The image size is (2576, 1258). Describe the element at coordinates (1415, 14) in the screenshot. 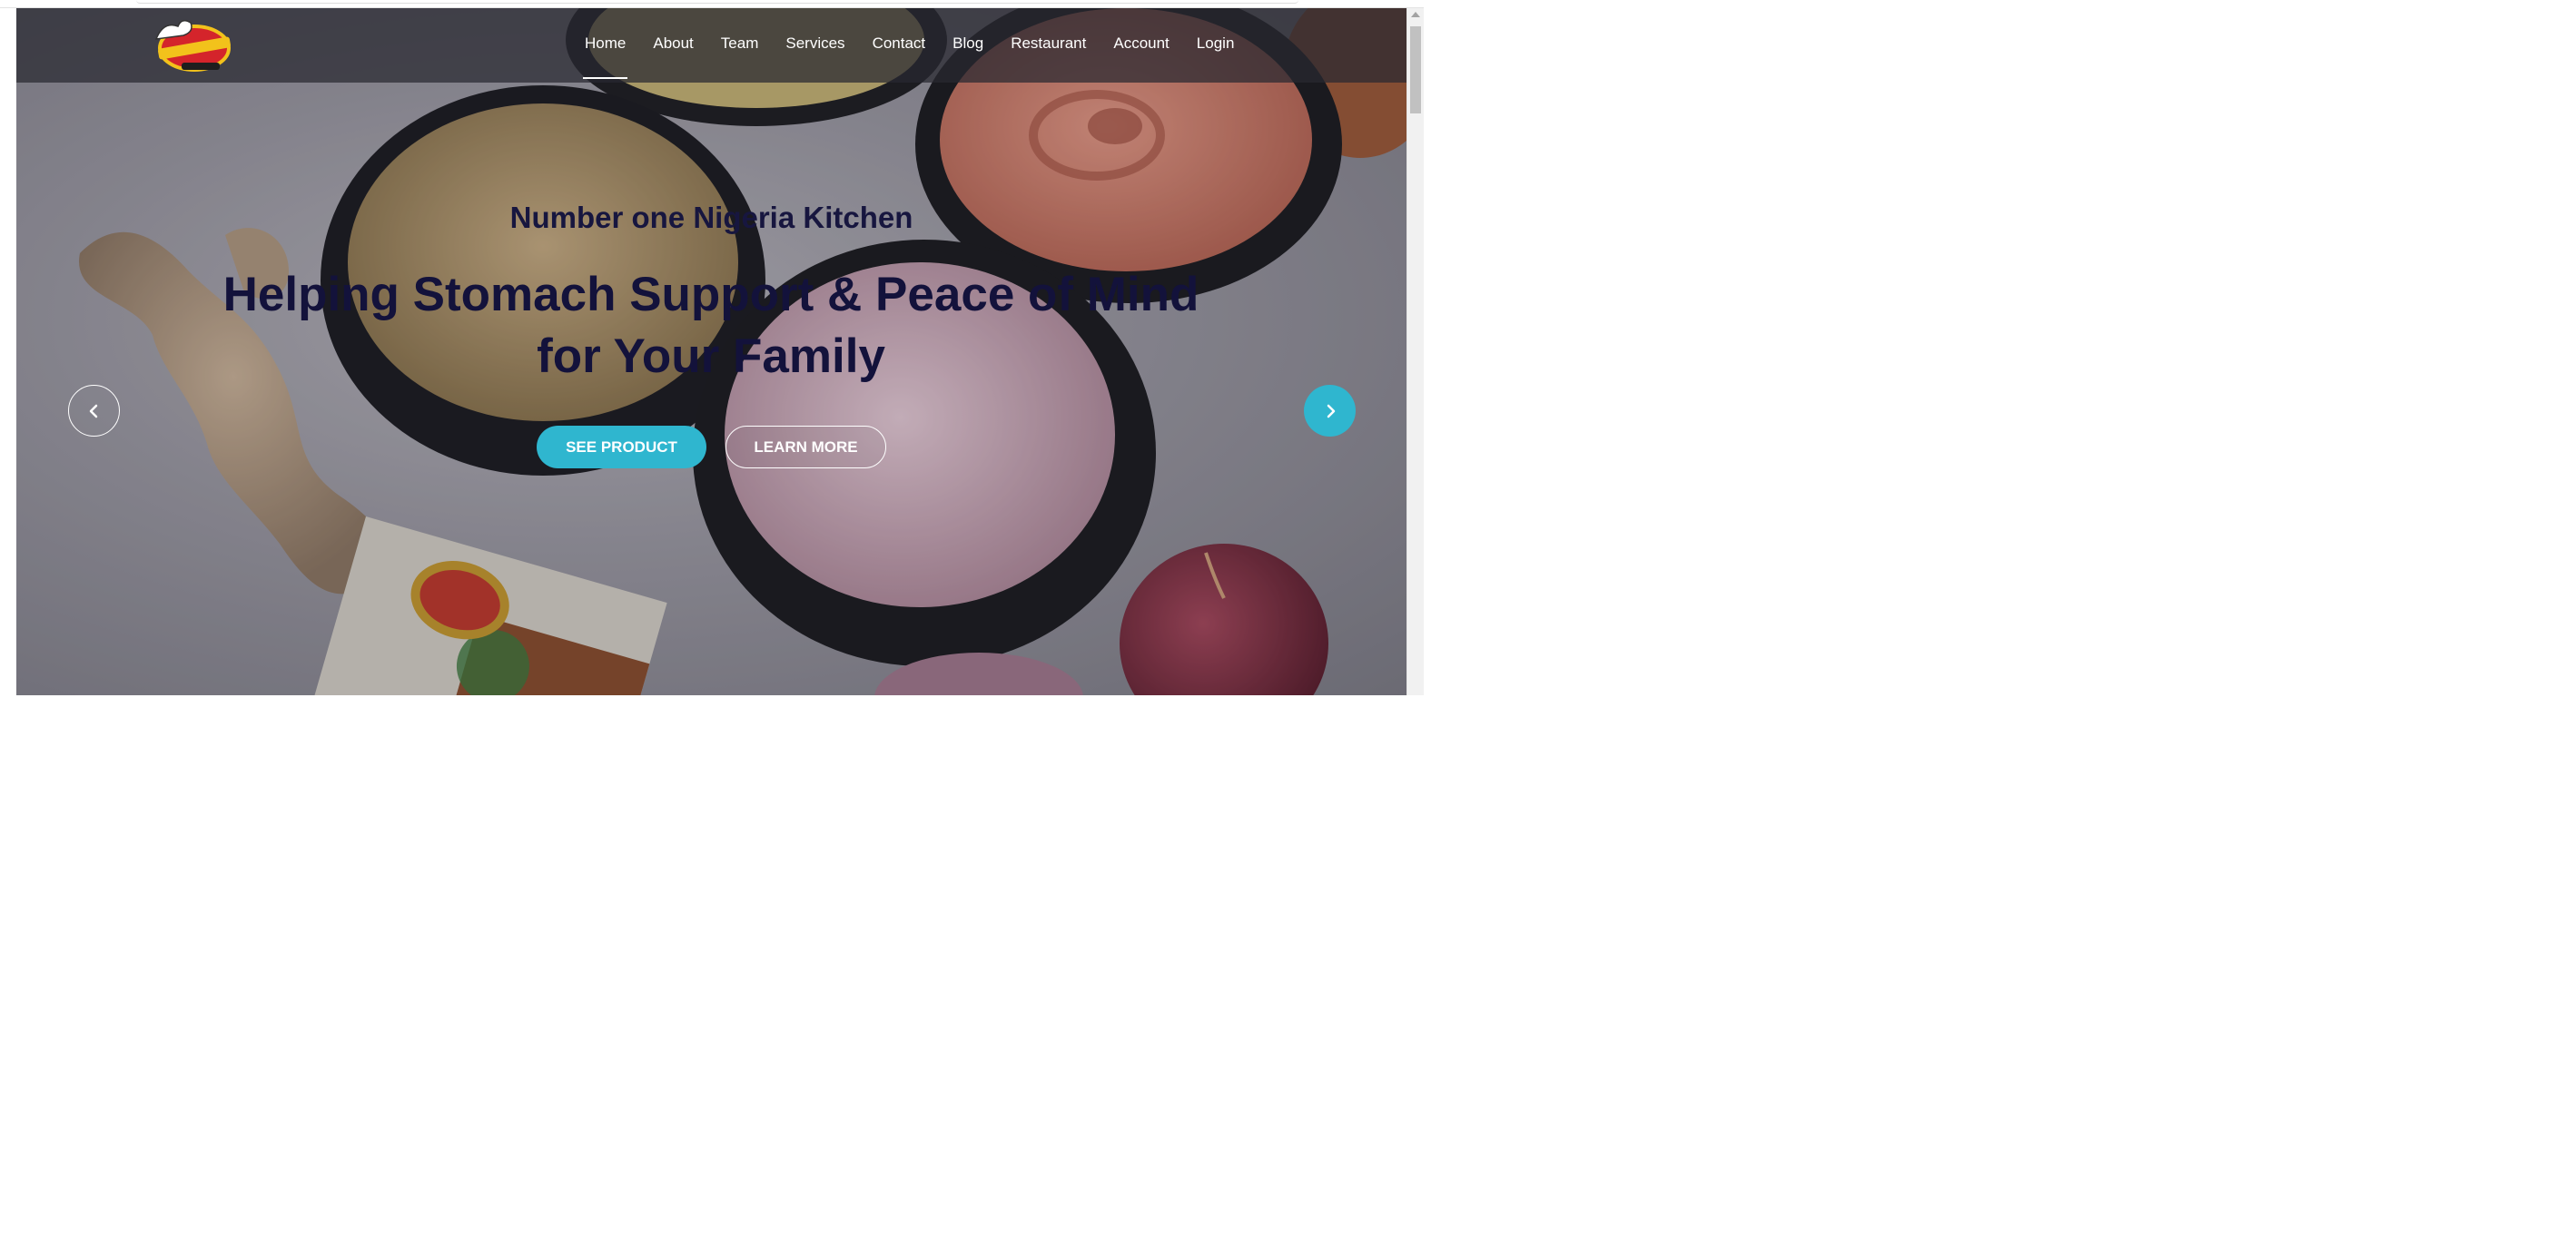

I see `scroll-up-arrow-icon` at that location.